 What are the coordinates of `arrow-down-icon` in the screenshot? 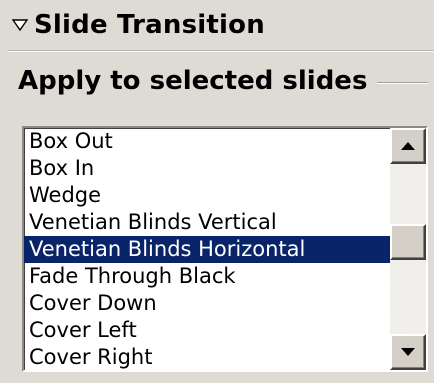 It's located at (408, 352).